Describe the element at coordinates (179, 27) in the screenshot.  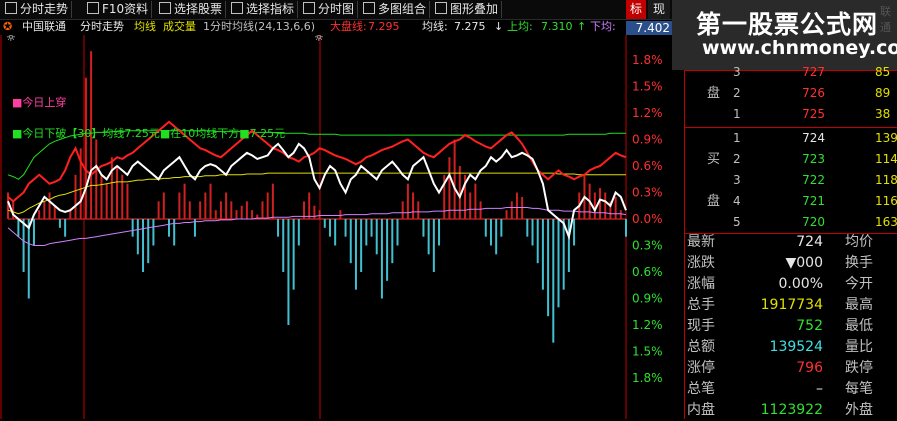
I see `indicator-volume: 成交量` at that location.